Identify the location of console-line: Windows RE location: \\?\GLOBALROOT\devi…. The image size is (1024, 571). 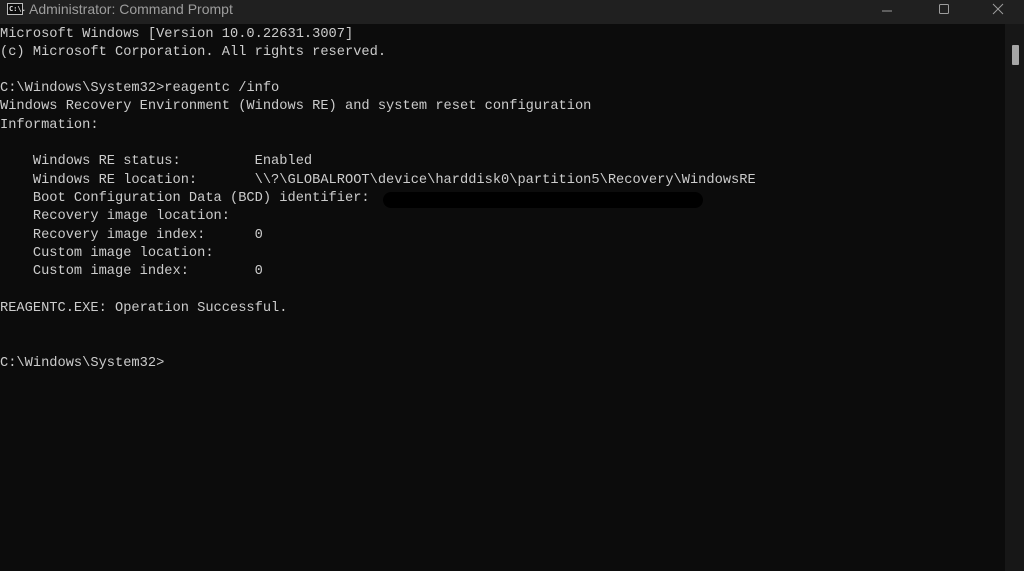
(378, 180).